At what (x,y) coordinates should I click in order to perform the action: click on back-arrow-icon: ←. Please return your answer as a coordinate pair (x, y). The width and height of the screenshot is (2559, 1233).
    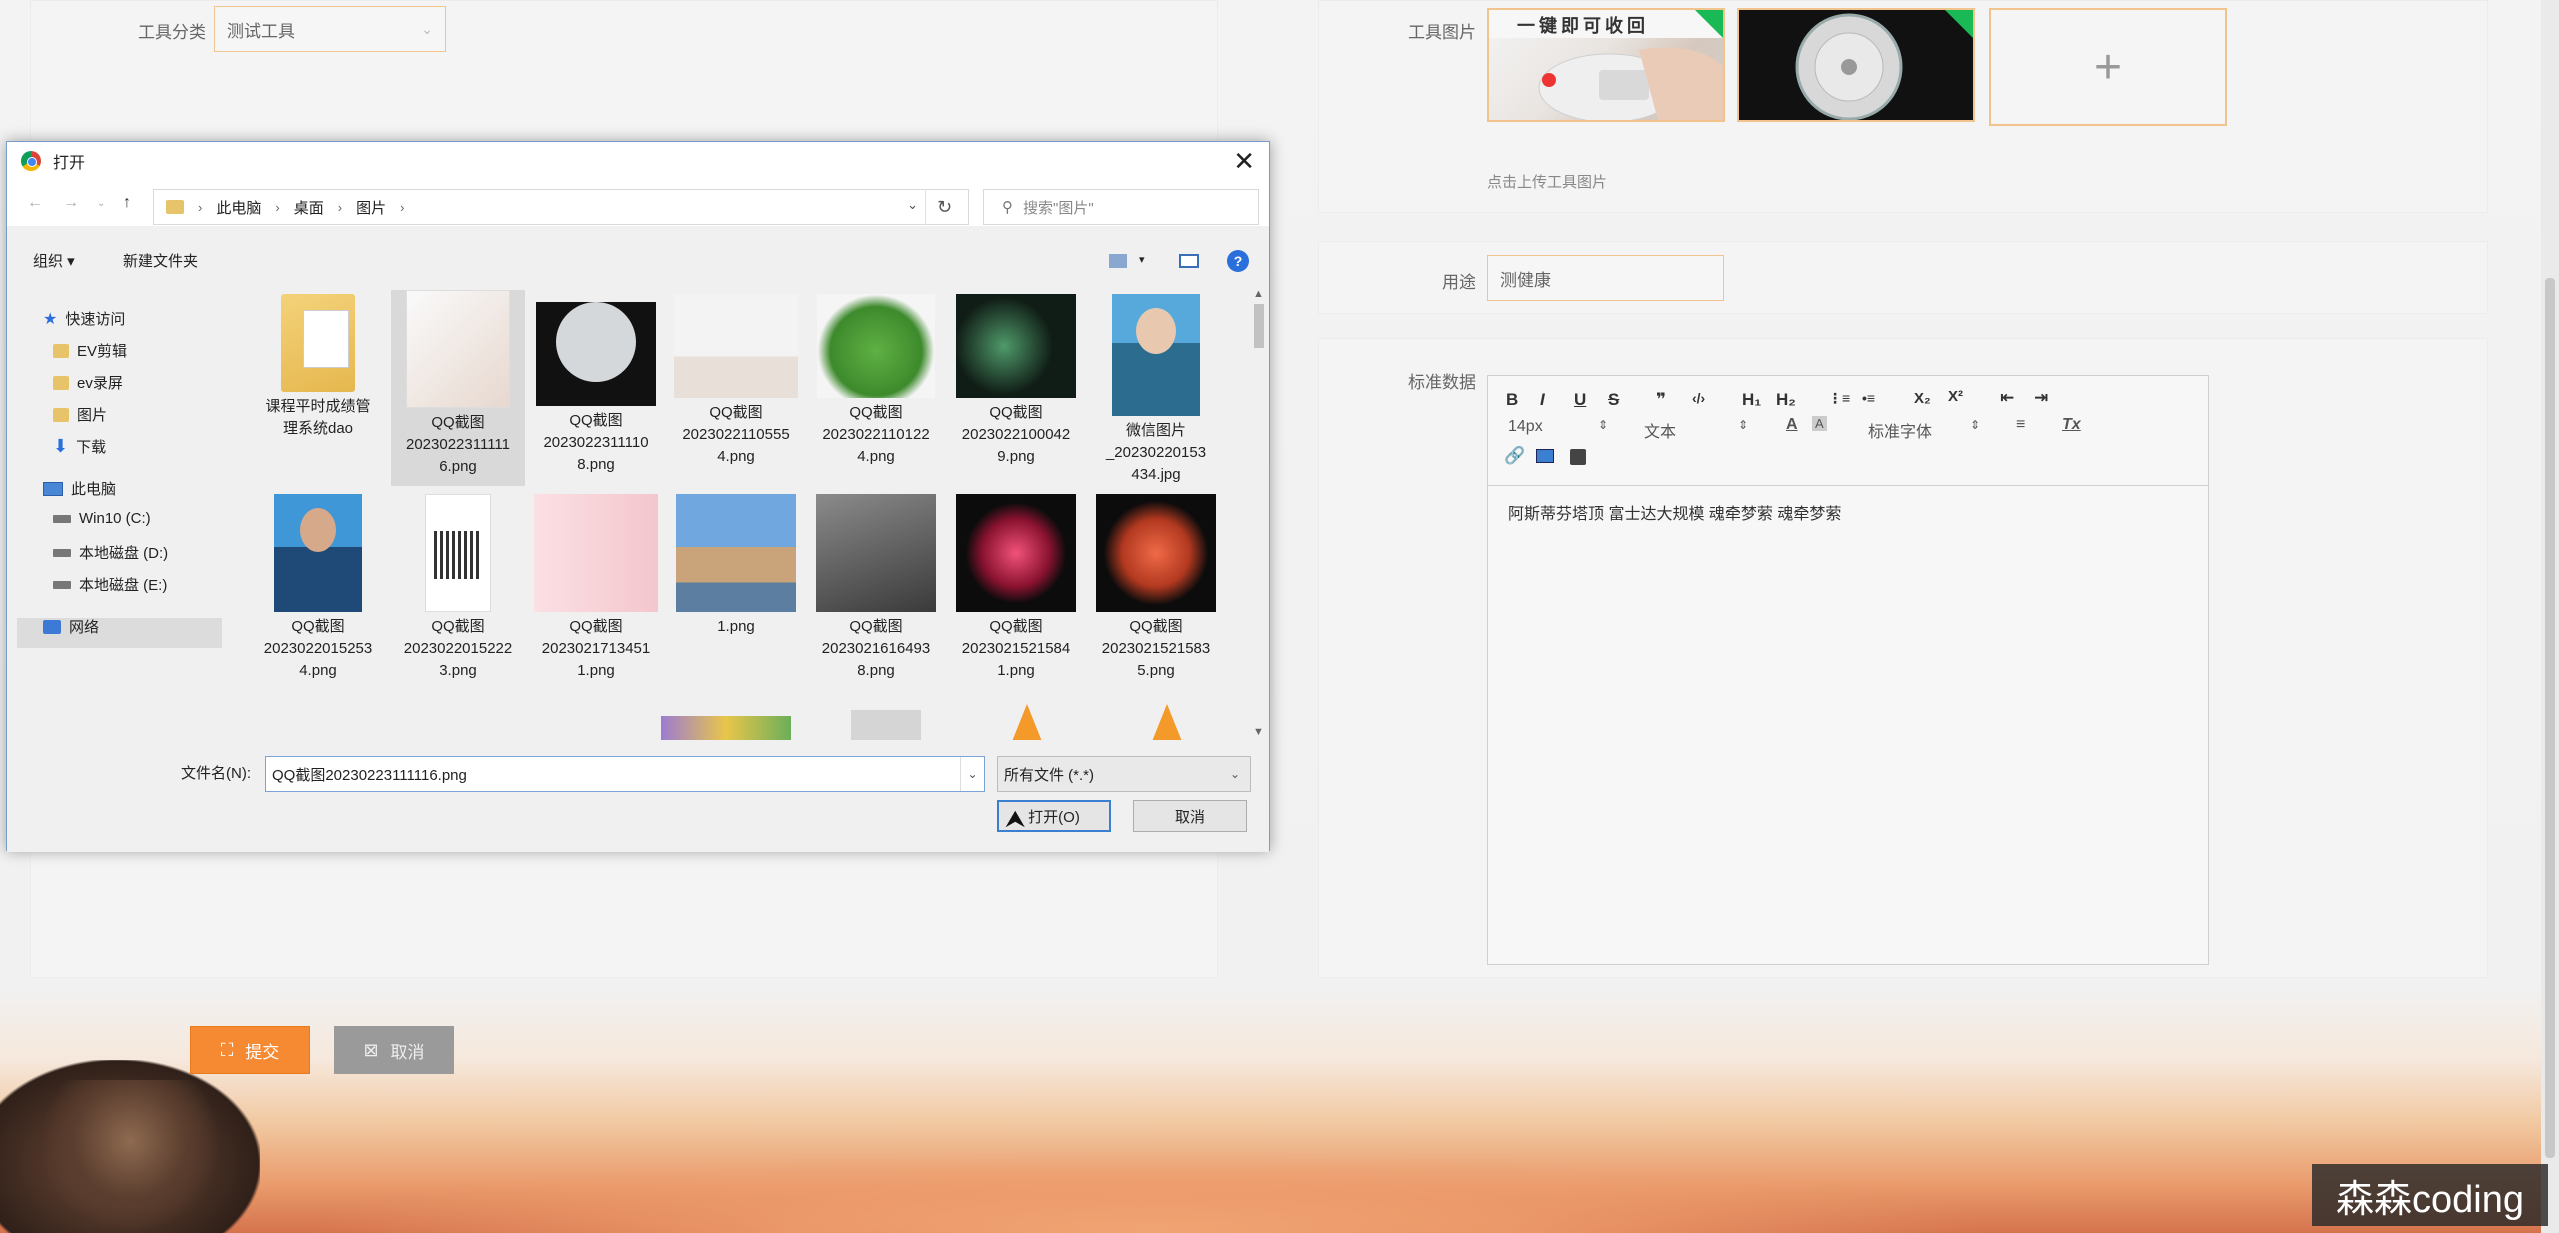
    Looking at the image, I should click on (35, 203).